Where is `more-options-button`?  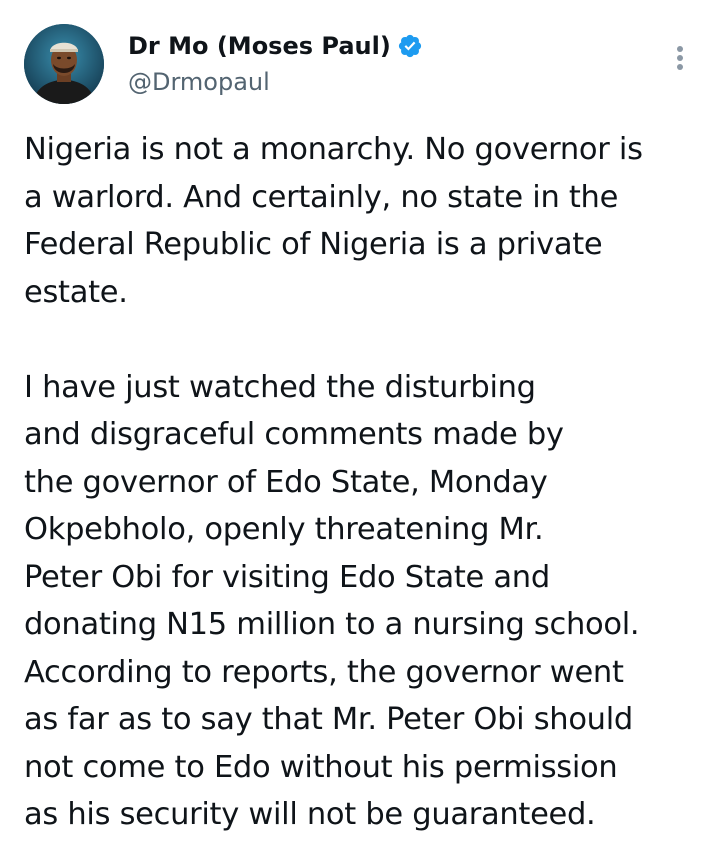
more-options-button is located at coordinates (680, 58).